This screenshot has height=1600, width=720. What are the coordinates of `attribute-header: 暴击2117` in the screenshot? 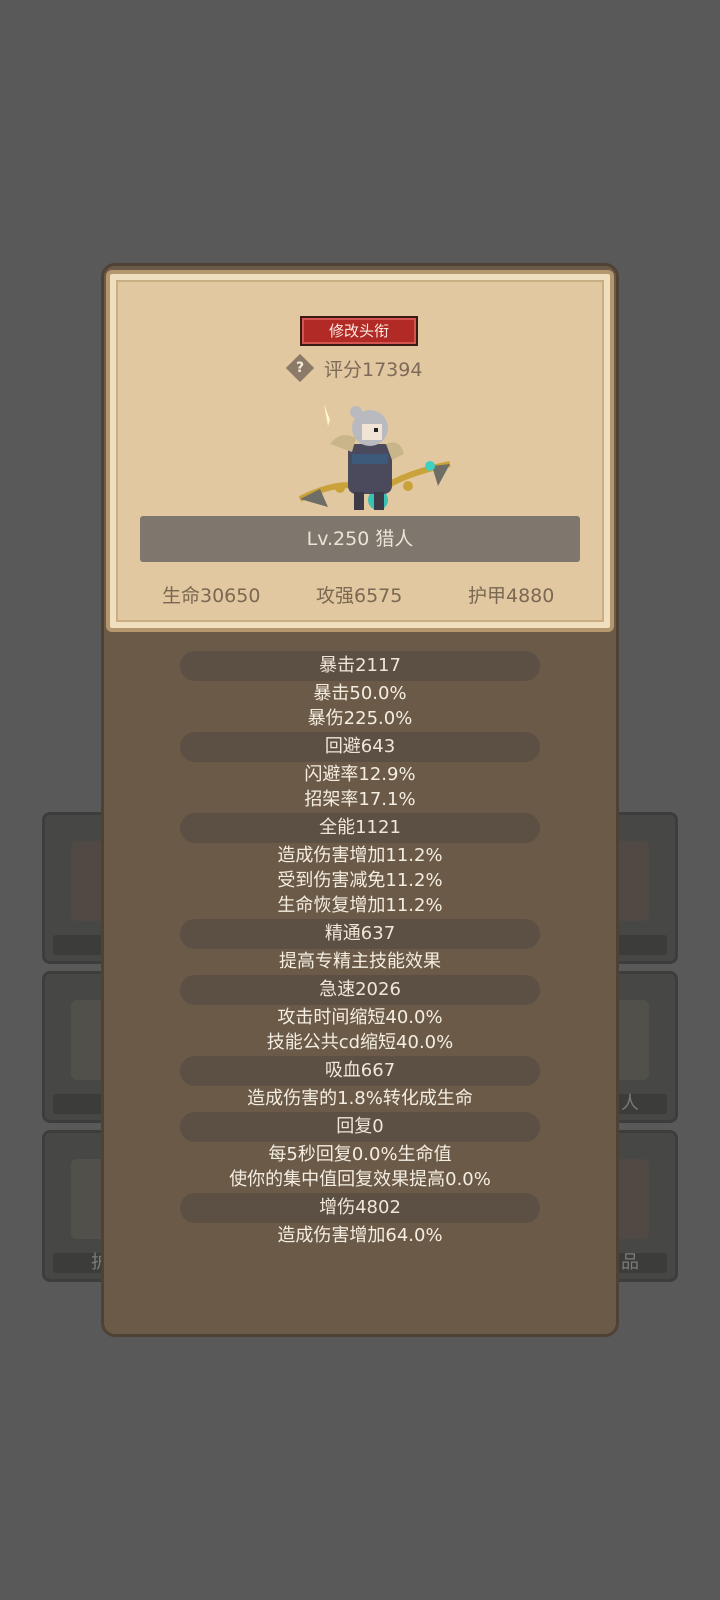 It's located at (360, 666).